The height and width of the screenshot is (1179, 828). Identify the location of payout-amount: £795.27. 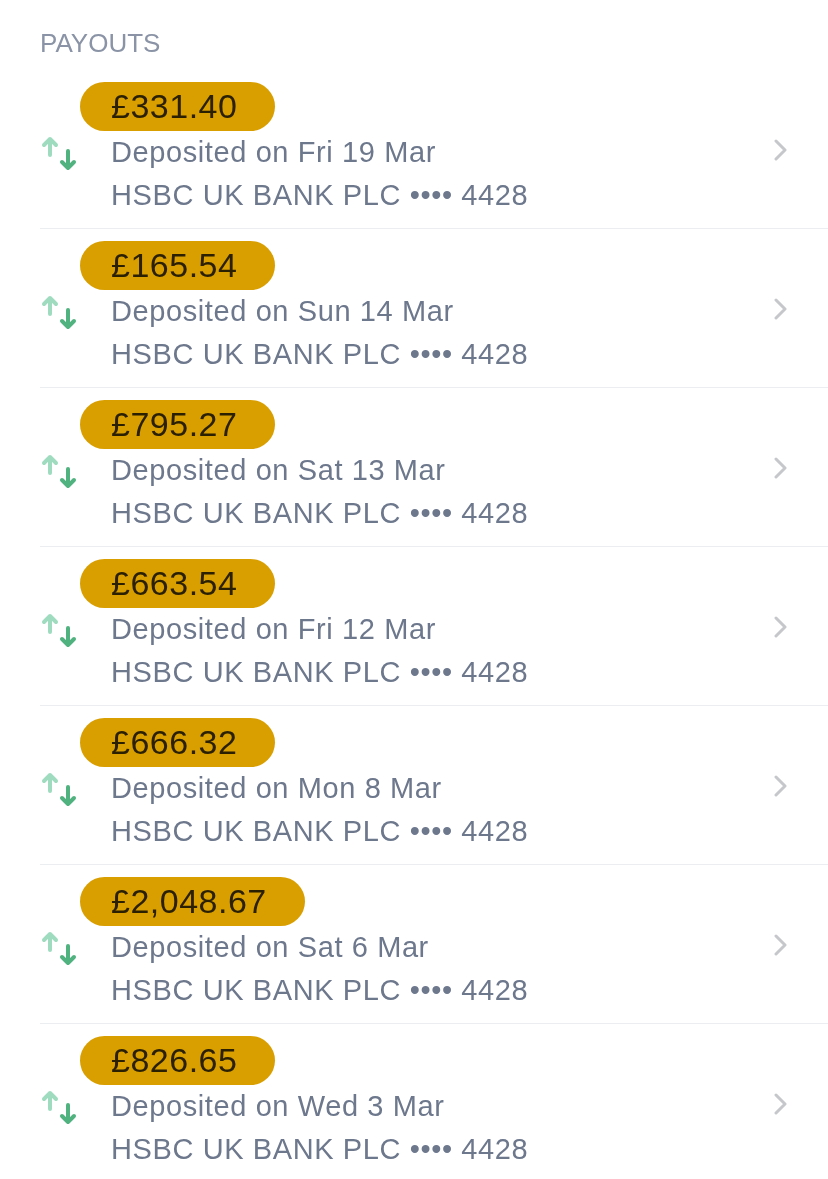
(178, 424).